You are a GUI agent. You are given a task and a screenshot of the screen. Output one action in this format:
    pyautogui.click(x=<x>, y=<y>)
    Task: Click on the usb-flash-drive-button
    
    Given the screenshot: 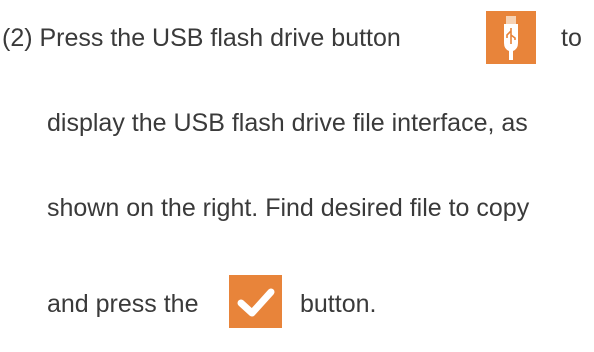 What is the action you would take?
    pyautogui.click(x=511, y=37)
    